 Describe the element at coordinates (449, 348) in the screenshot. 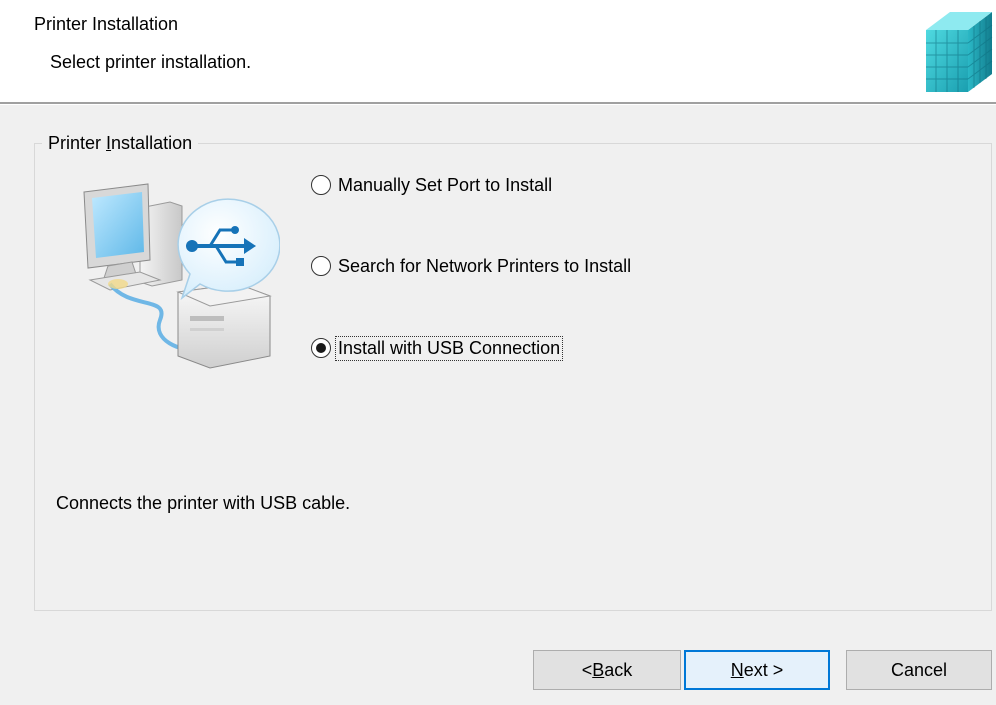

I see `radio-label: Install with USB Connection` at that location.